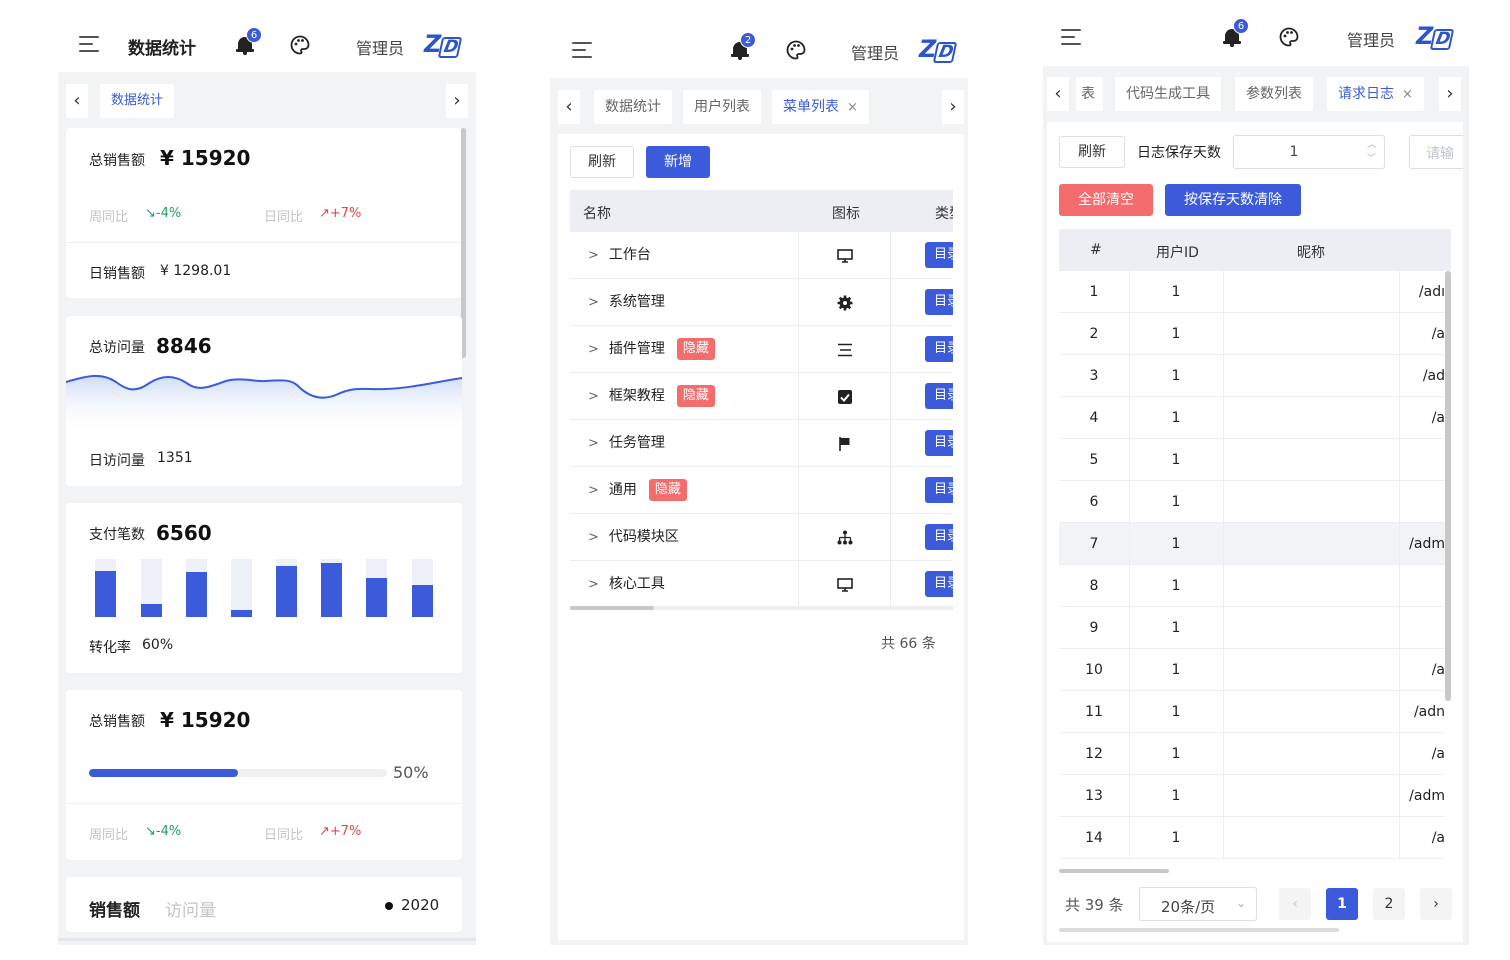  What do you see at coordinates (1094, 670) in the screenshot?
I see `index-cell: 10` at bounding box center [1094, 670].